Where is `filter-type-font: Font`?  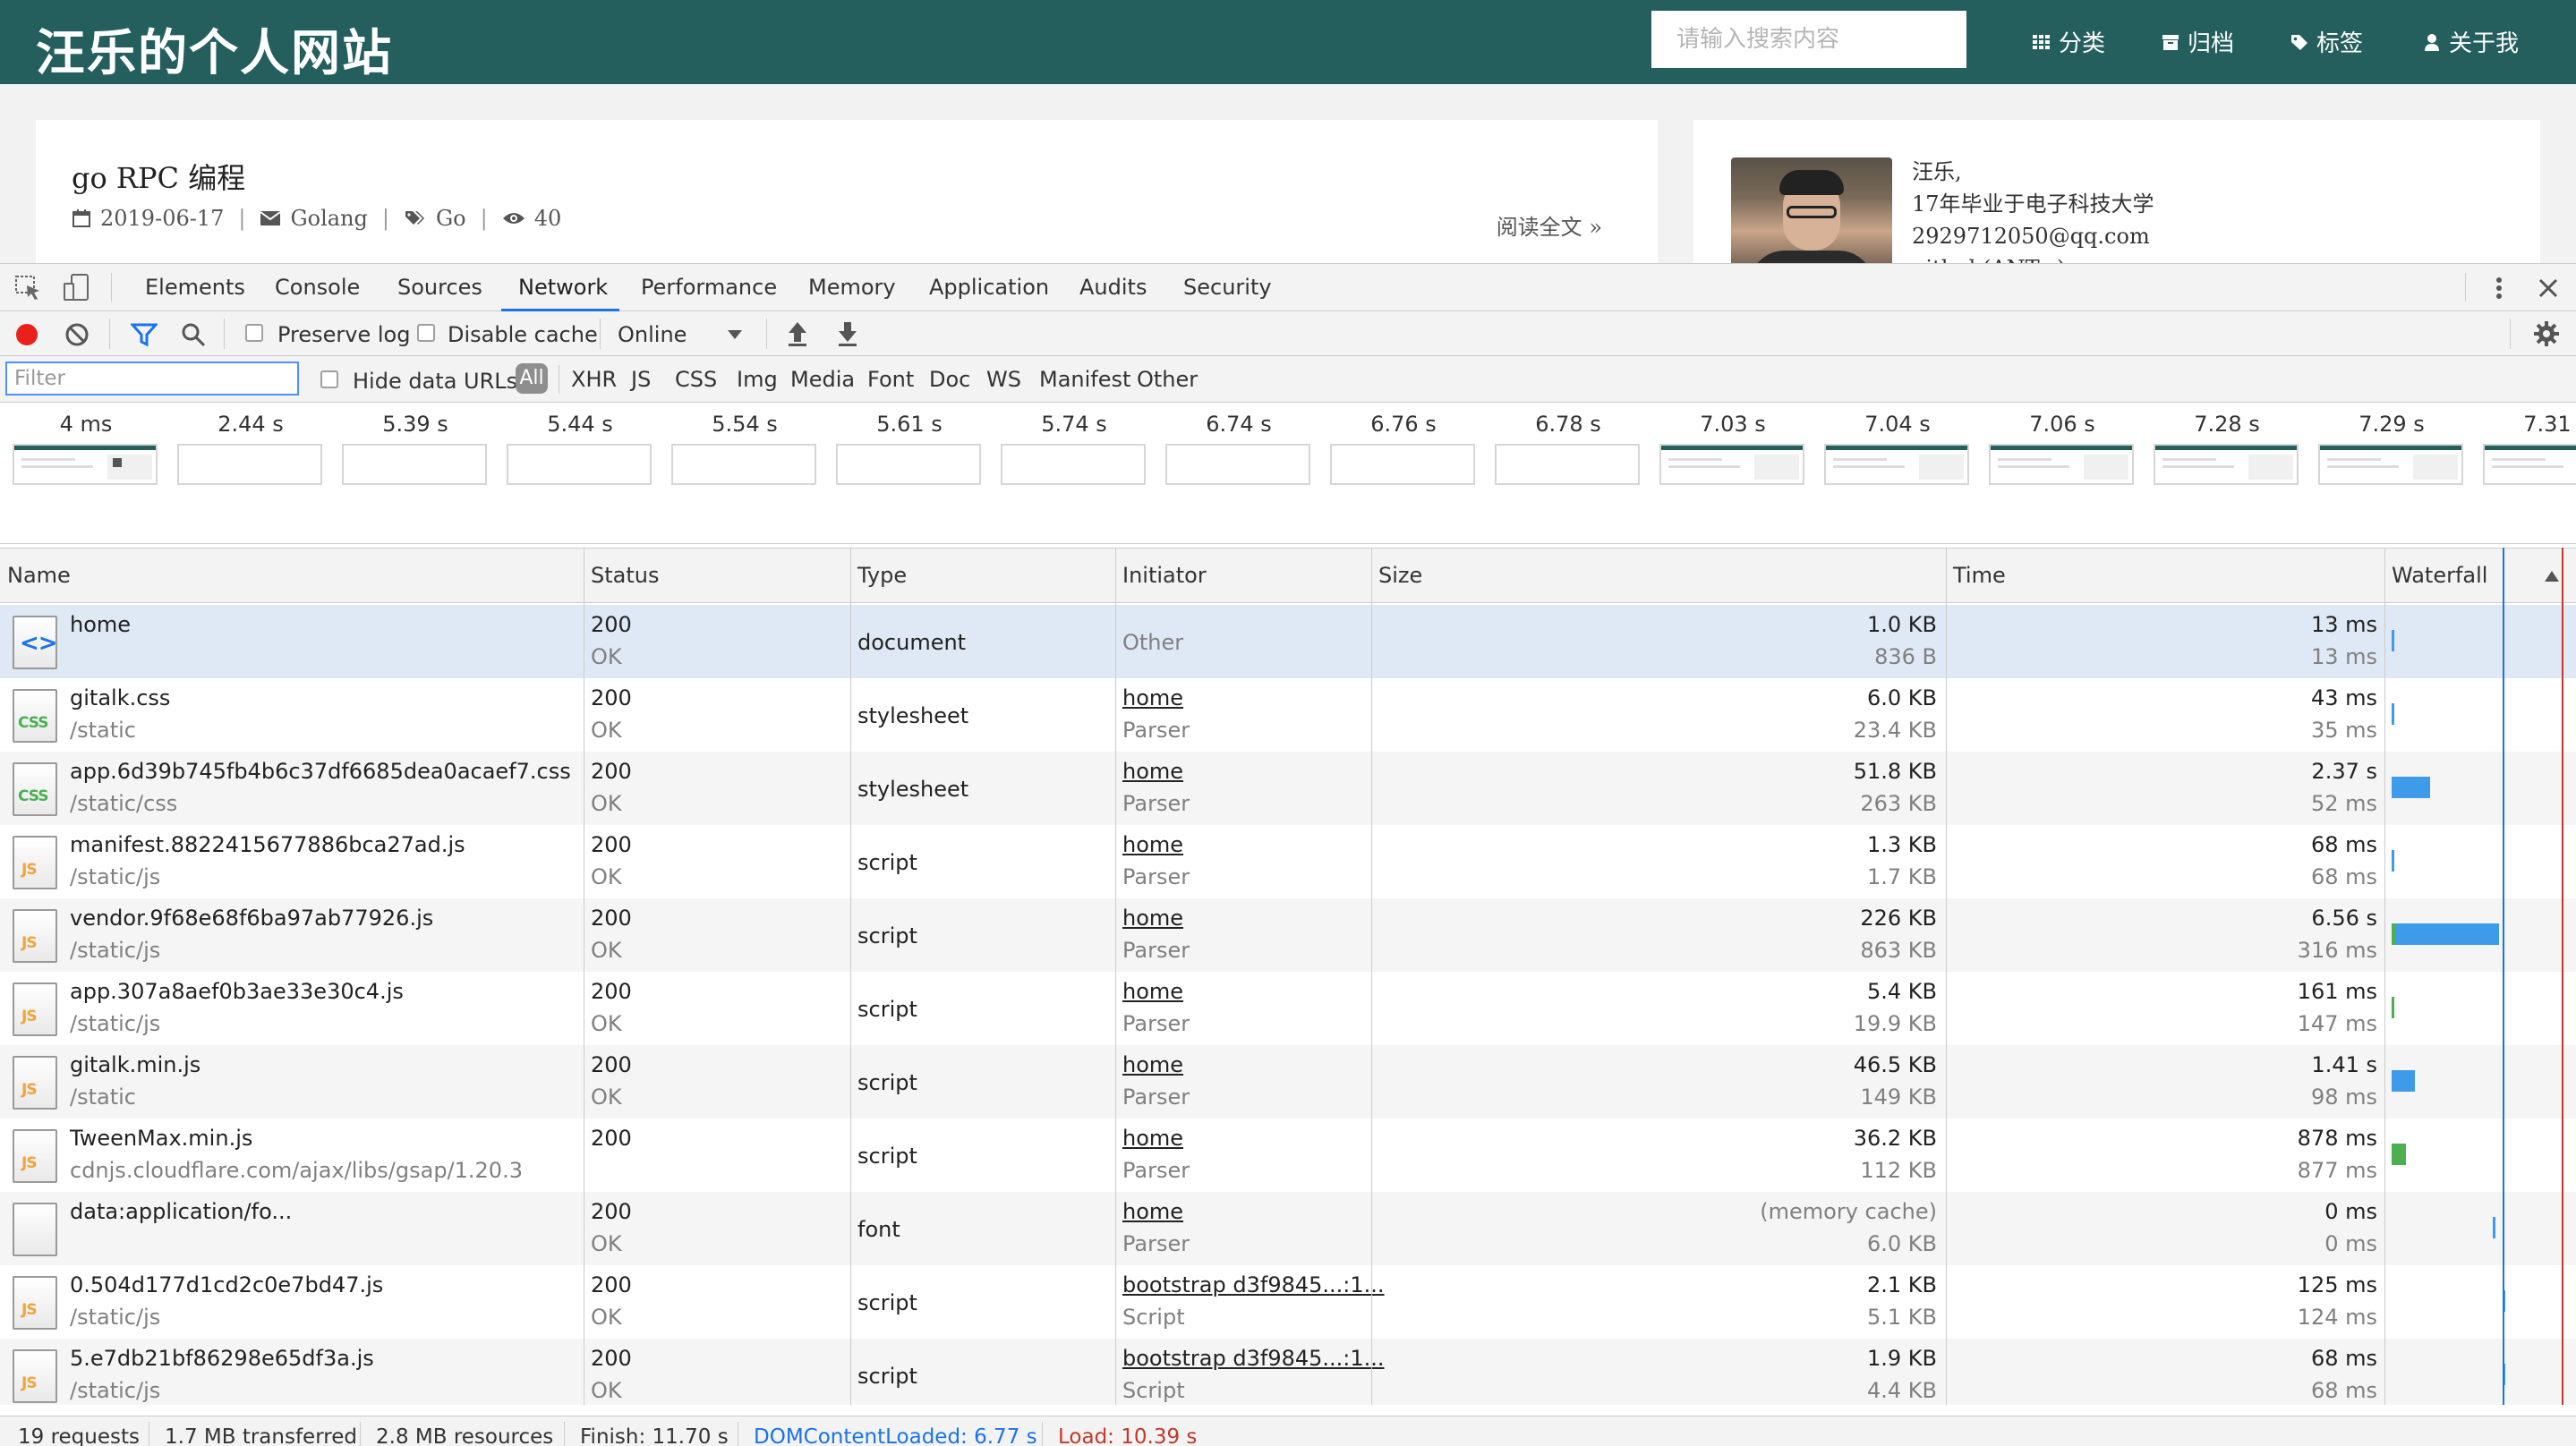
filter-type-font: Font is located at coordinates (890, 379).